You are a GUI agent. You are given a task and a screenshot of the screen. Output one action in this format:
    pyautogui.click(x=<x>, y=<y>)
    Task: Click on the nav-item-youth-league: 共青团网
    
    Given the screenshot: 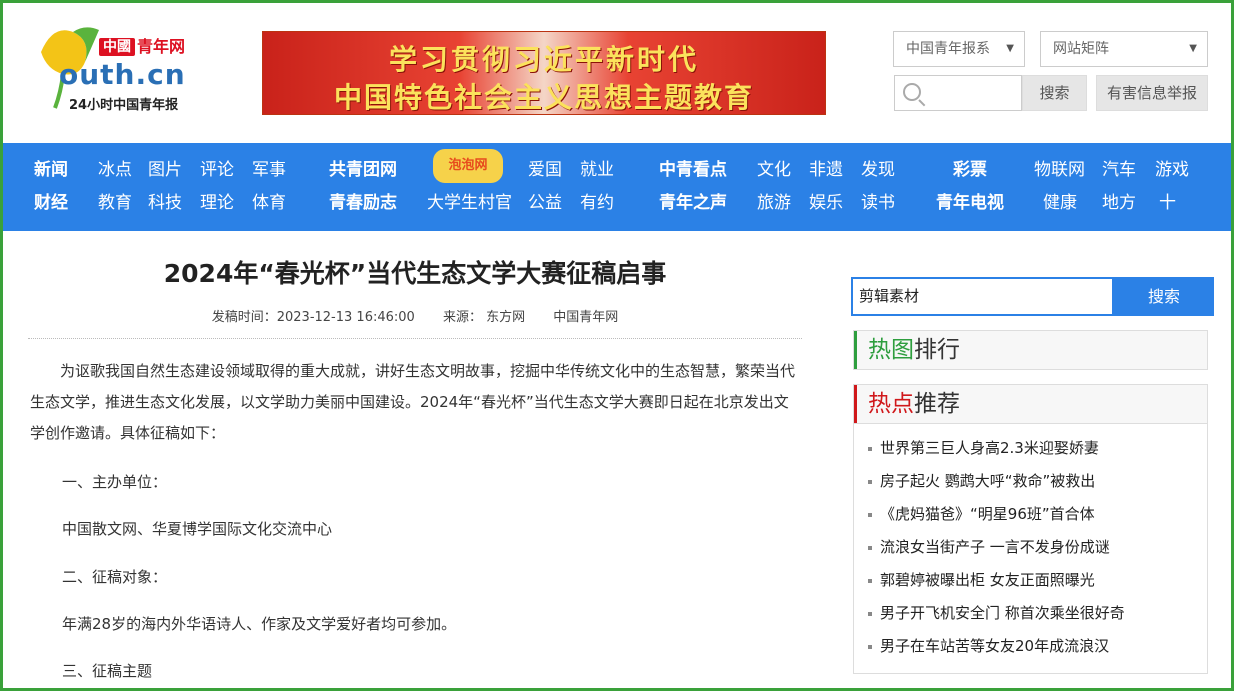 What is the action you would take?
    pyautogui.click(x=363, y=170)
    